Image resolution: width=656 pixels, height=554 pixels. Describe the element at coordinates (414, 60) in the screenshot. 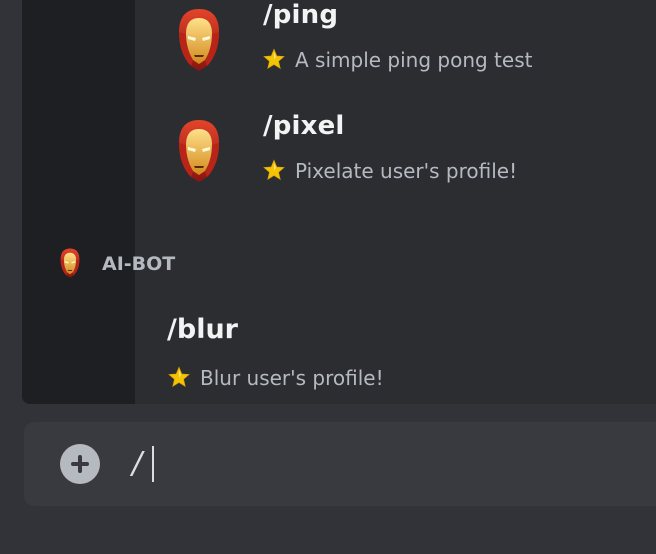

I see `command-description-text: A simple ping pong test` at that location.